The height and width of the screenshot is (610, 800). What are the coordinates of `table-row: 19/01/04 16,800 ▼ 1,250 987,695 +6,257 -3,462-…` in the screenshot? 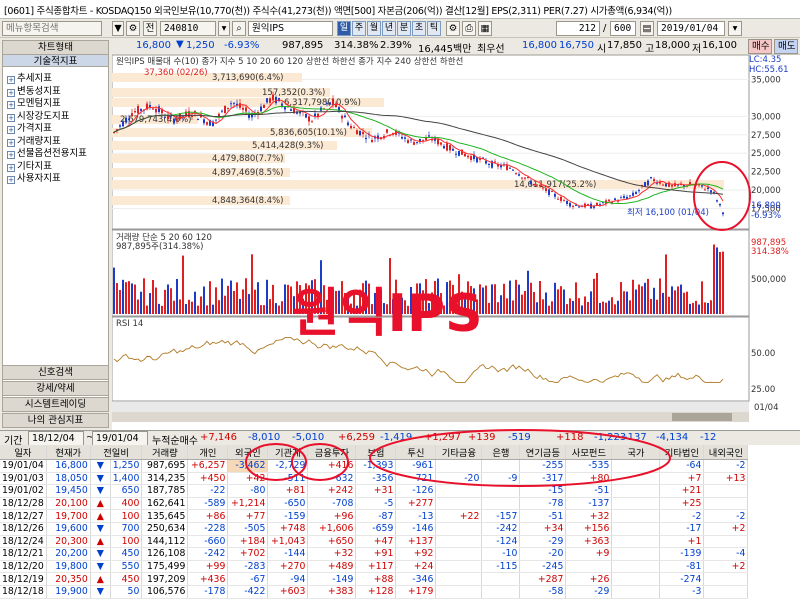 It's located at (374, 466).